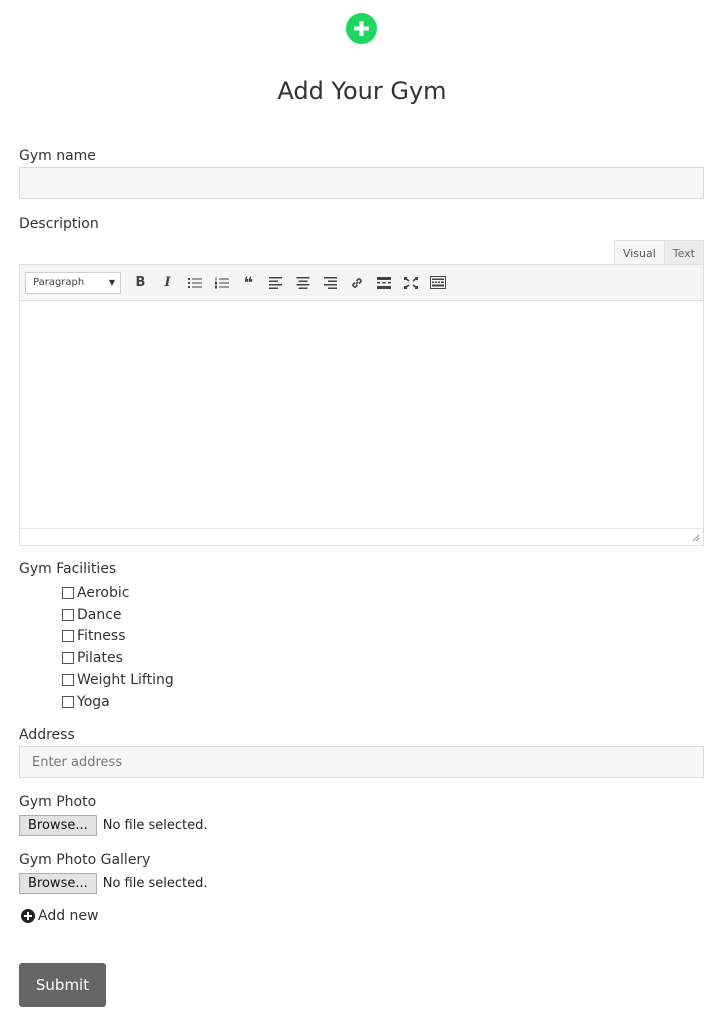 The image size is (724, 1024). I want to click on gym-photo-gallery-file-input: Browse... No file selected., so click(113, 883).